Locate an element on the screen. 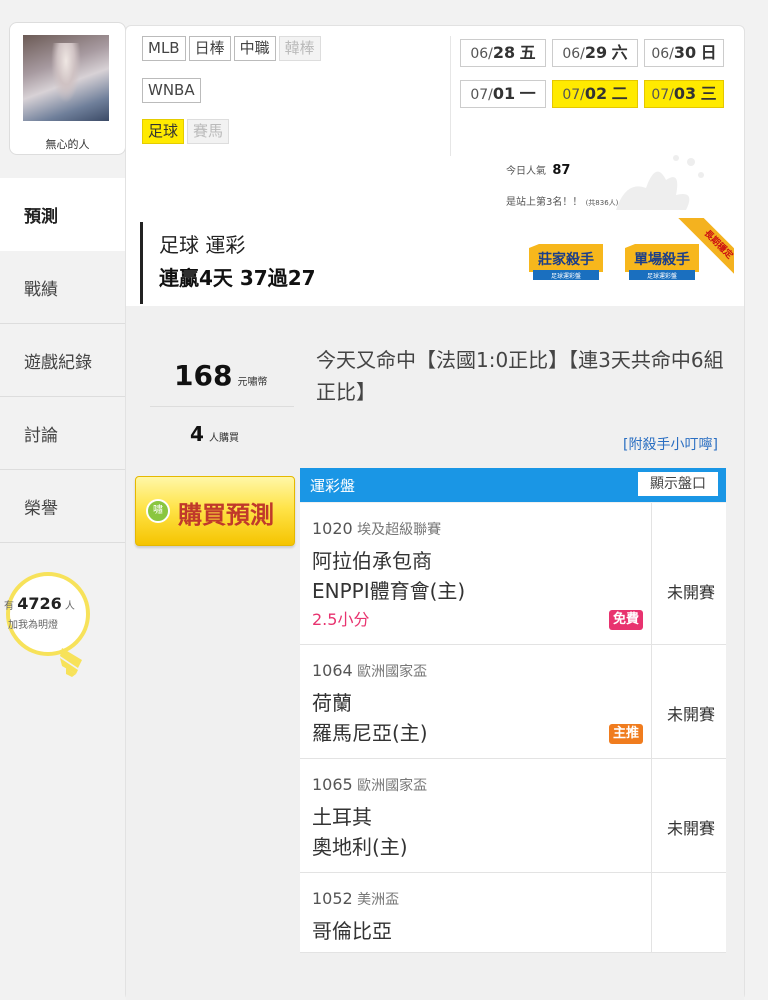 This screenshot has height=1000, width=768. sport-tabs-row2: WNBA is located at coordinates (173, 90).